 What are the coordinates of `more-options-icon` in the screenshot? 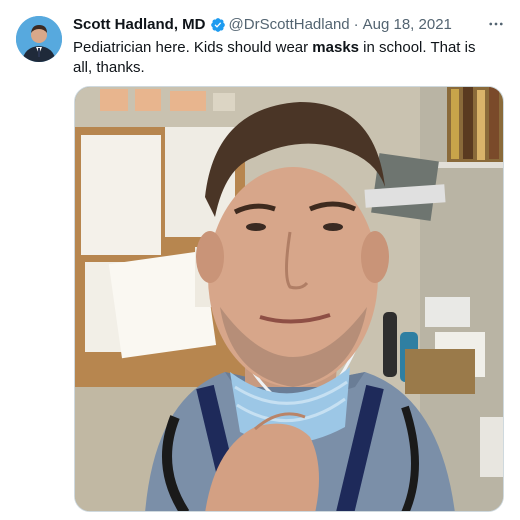 It's located at (496, 24).